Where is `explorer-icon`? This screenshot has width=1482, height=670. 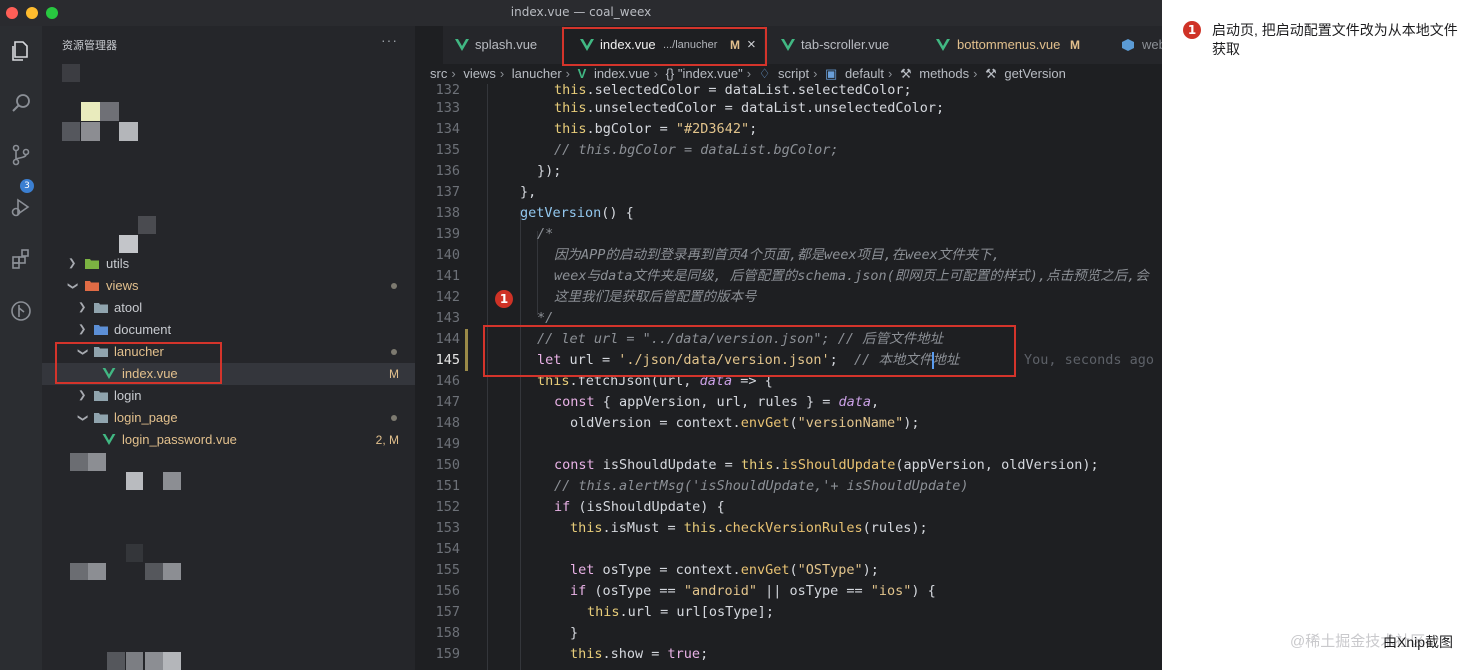 explorer-icon is located at coordinates (21, 51).